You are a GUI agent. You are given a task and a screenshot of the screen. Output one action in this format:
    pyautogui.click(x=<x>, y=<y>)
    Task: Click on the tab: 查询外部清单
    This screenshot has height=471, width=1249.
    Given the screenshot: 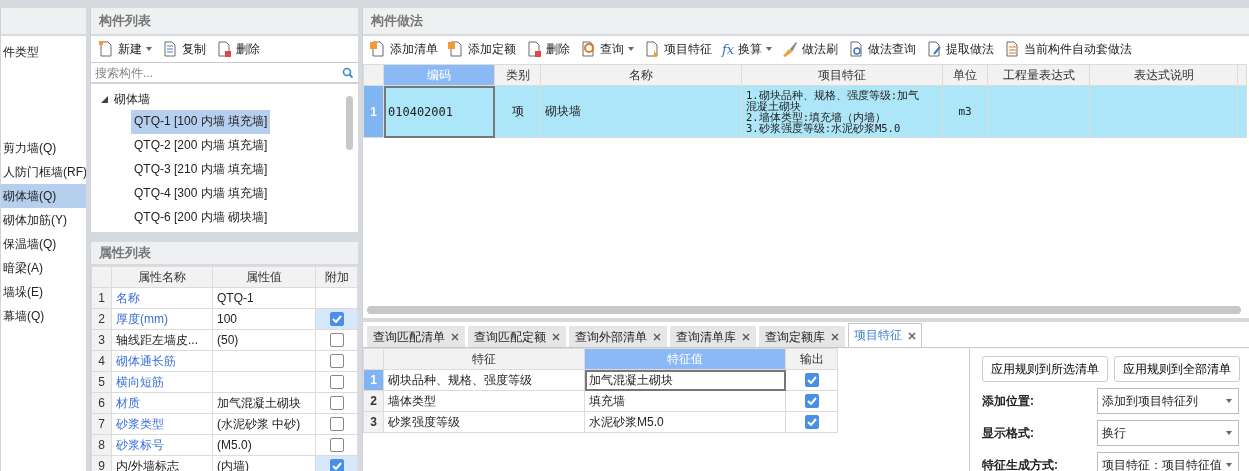 What is the action you would take?
    pyautogui.click(x=618, y=336)
    